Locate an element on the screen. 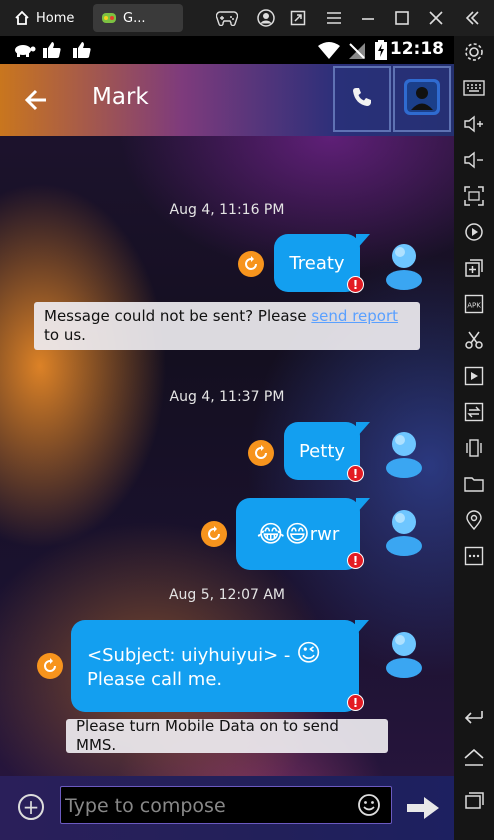  volume-down-icon is located at coordinates (474, 160).